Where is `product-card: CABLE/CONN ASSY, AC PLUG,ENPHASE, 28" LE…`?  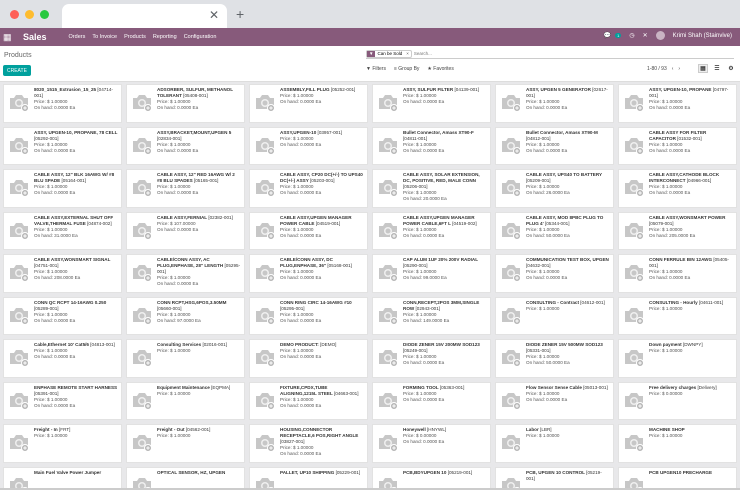
product-card: CABLE/CONN ASSY, AC PLUG,ENPHASE, 28" LE… is located at coordinates (185, 273).